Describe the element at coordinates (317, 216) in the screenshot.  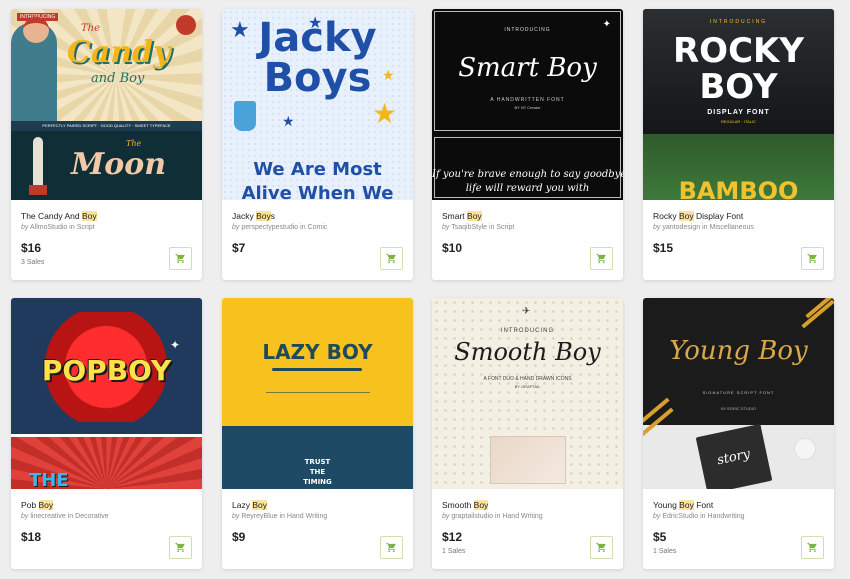
I see `product-title: Jacky Boys` at that location.